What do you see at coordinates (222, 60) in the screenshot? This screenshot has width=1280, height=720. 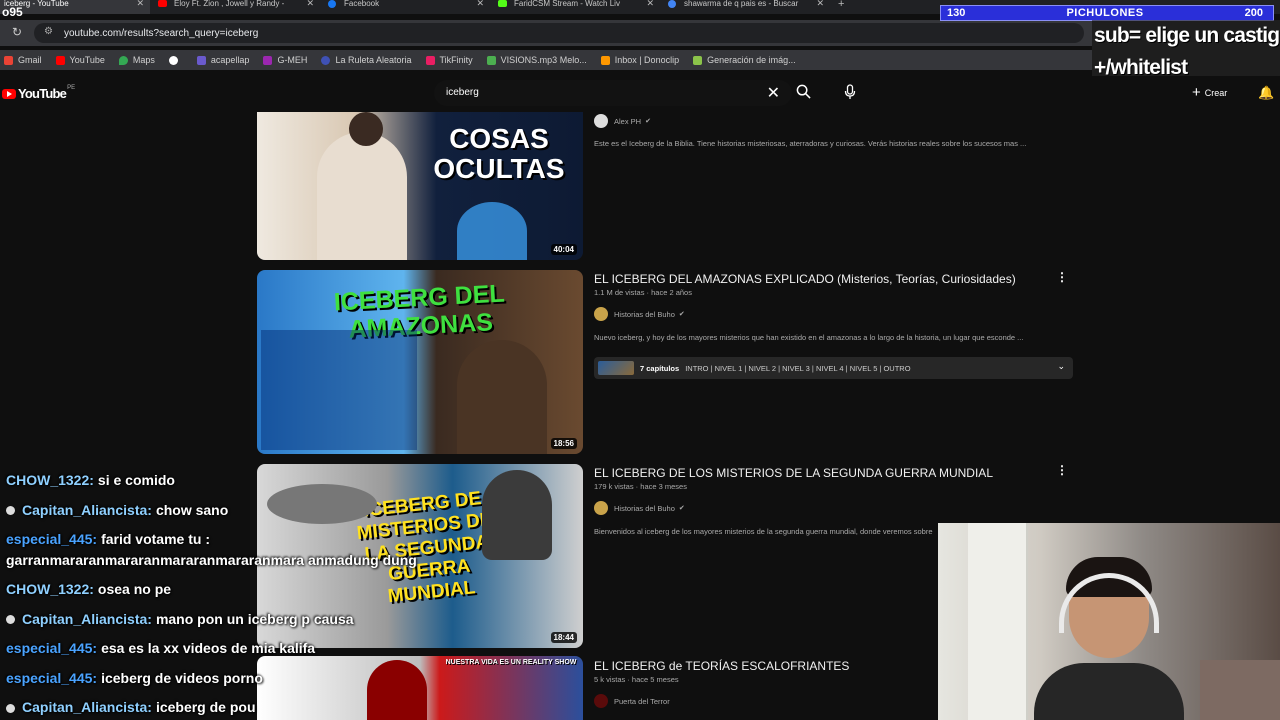 I see `bookmark-acapellap: acapellap` at bounding box center [222, 60].